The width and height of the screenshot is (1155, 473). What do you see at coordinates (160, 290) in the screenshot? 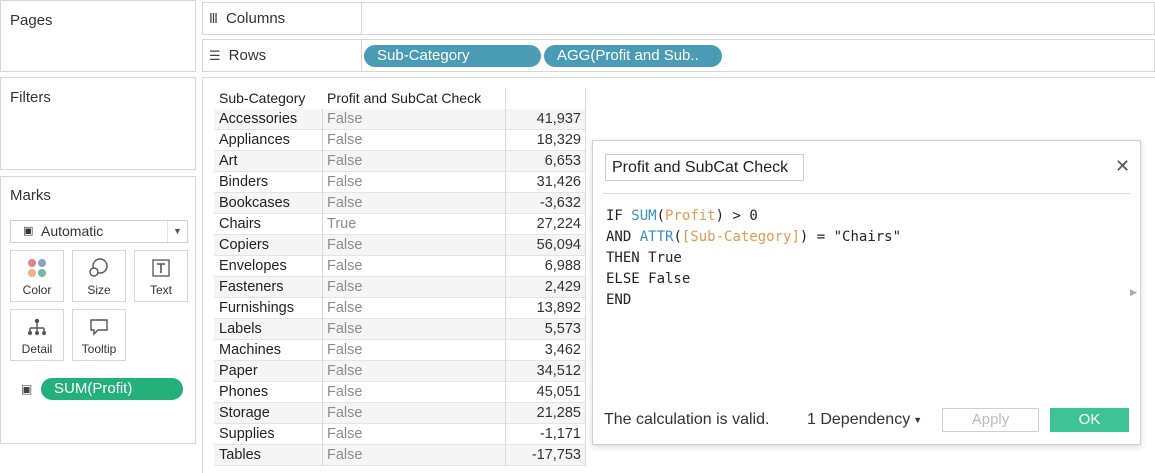
I see `text-label: Text` at bounding box center [160, 290].